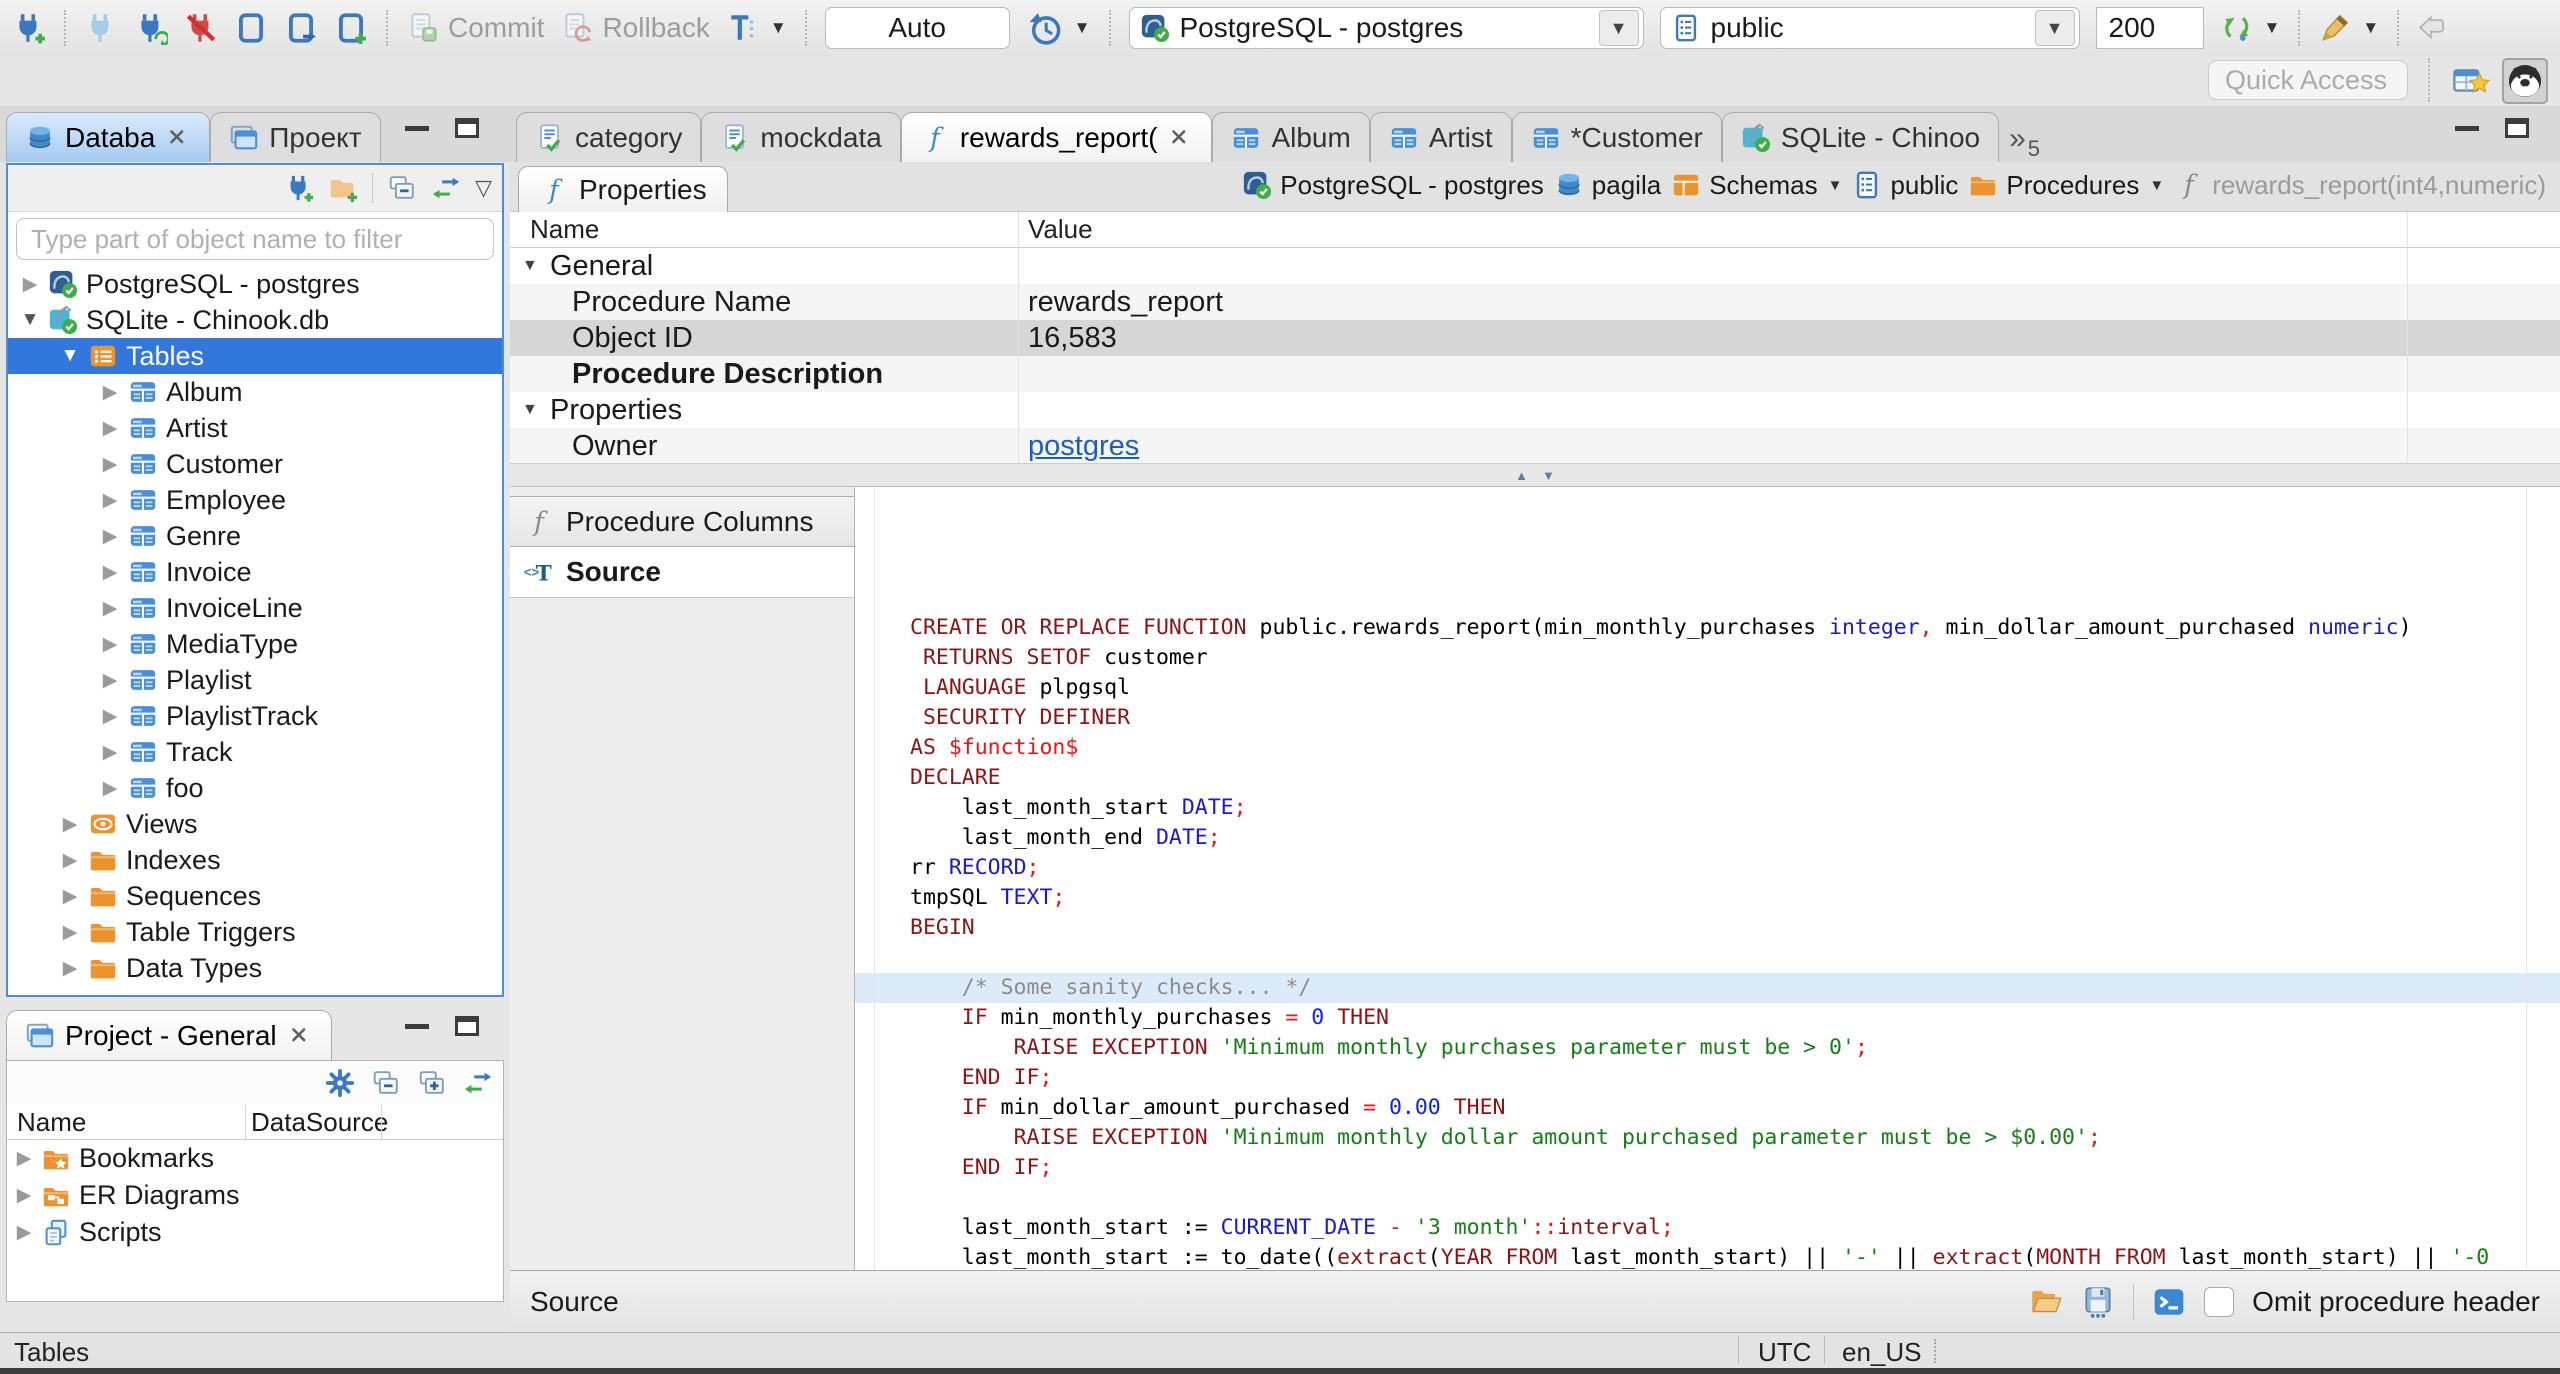 The width and height of the screenshot is (2560, 1374). What do you see at coordinates (1860, 137) in the screenshot?
I see `editor-tab-sqlite-chinoo: SQLite - Chinoo` at bounding box center [1860, 137].